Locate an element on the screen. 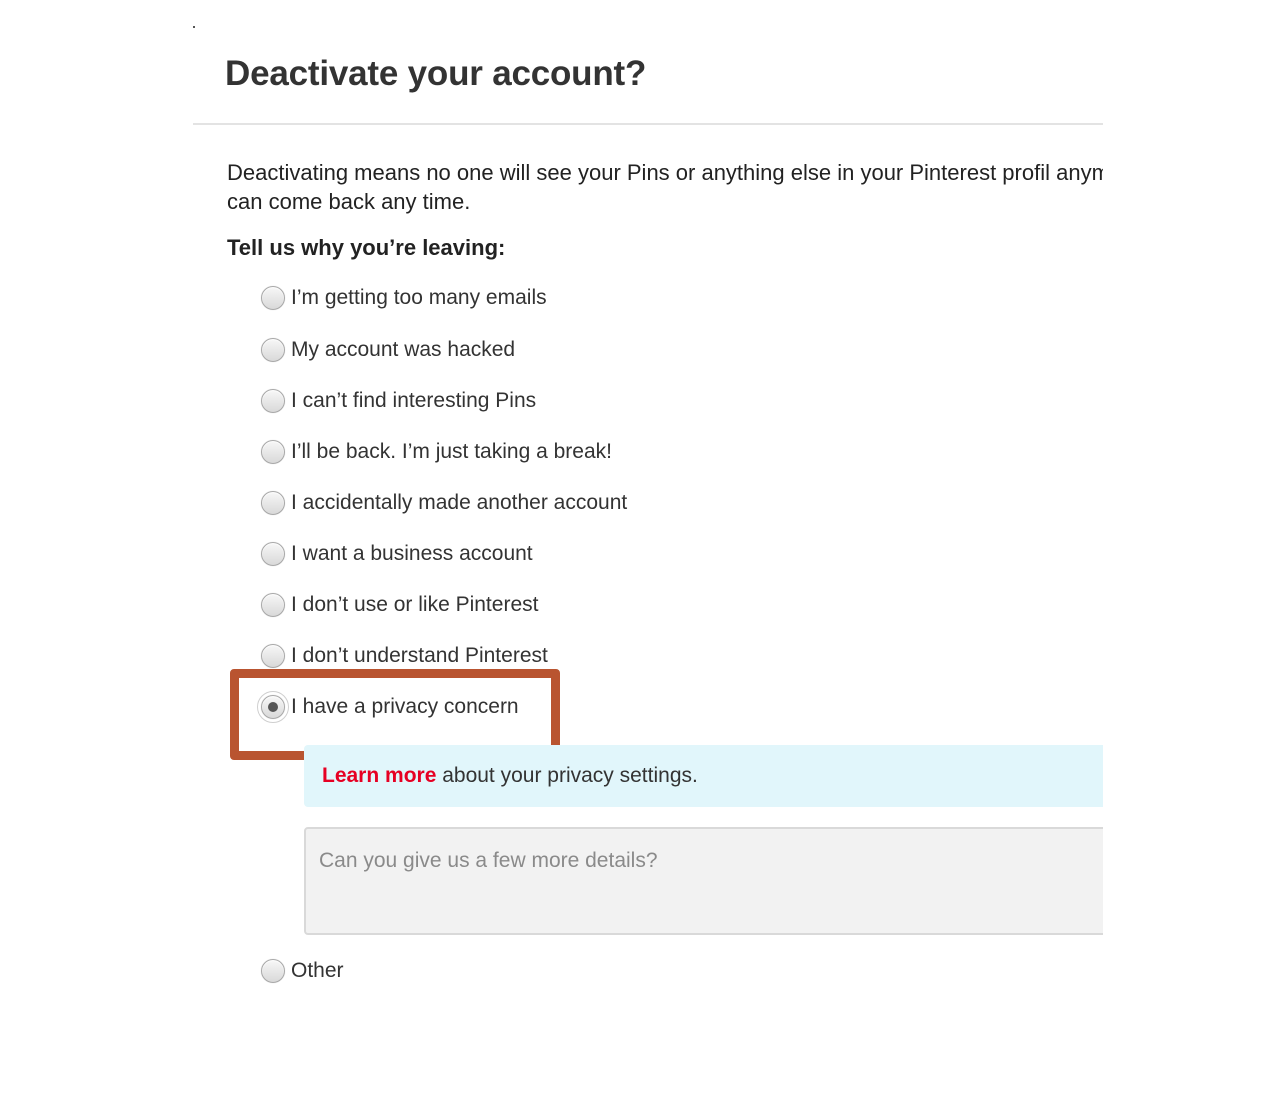 This screenshot has height=1102, width=1281. radio-button-selected is located at coordinates (273, 707).